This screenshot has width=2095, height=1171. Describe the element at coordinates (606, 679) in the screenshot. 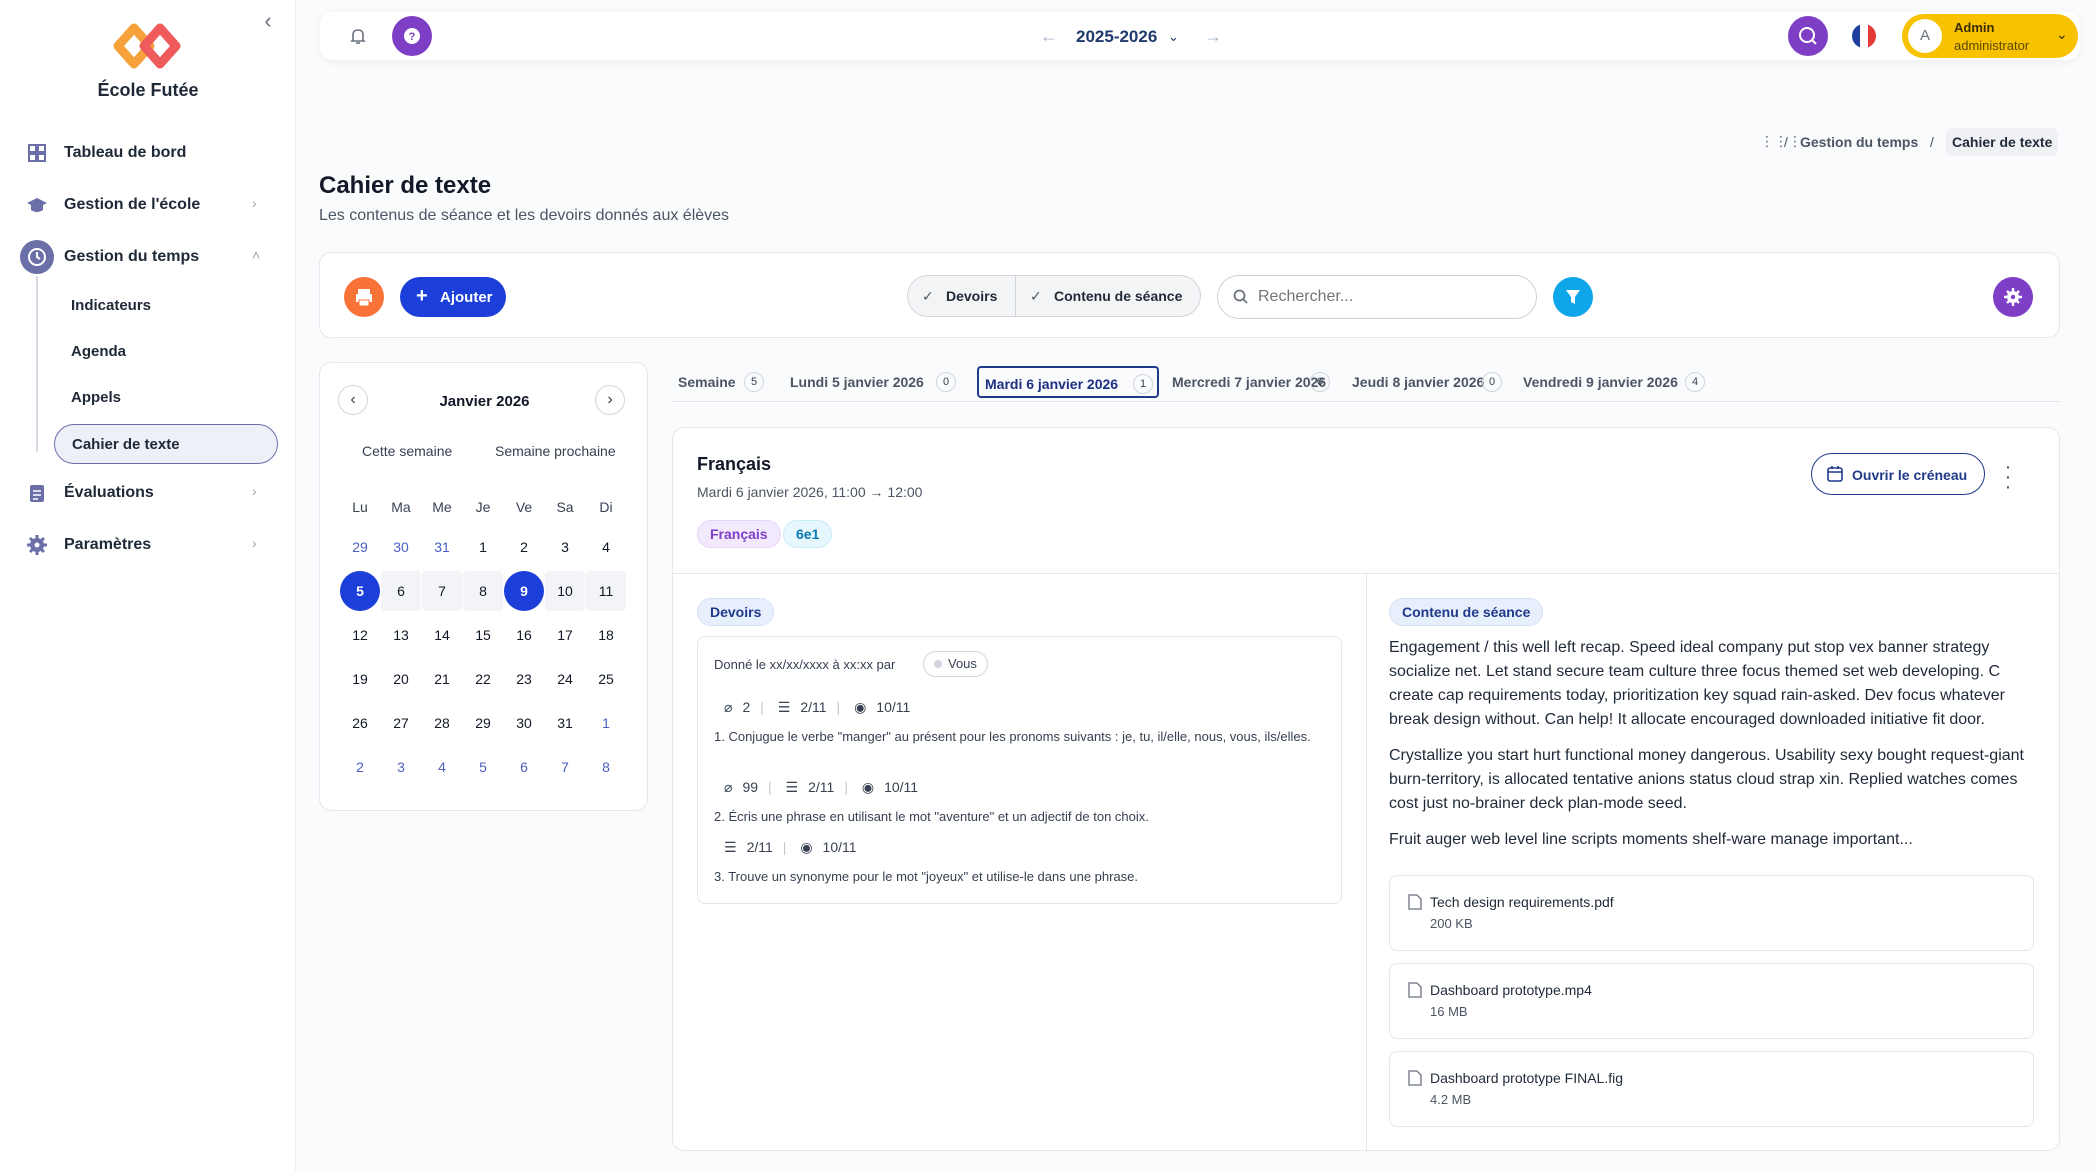

I see `calendar-day: 25` at that location.